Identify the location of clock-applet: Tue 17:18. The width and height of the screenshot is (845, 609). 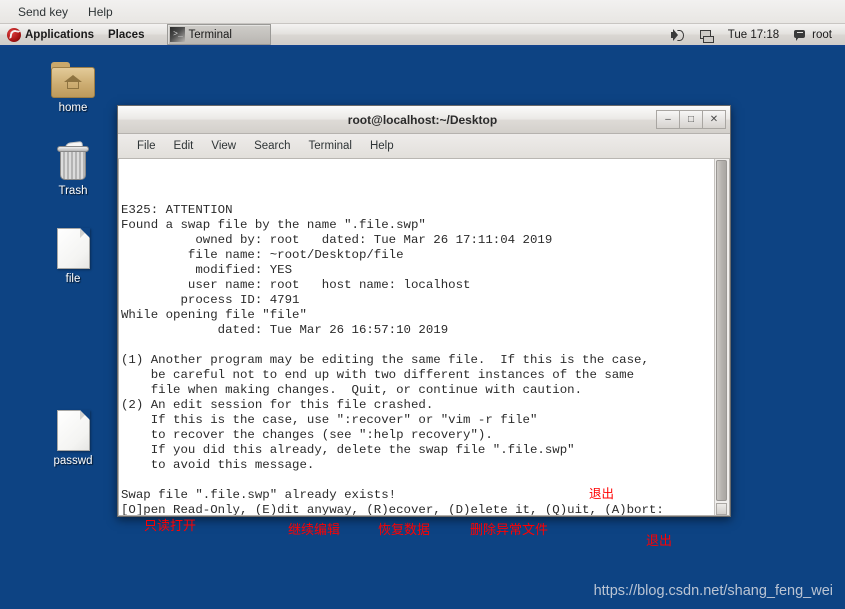
(753, 35).